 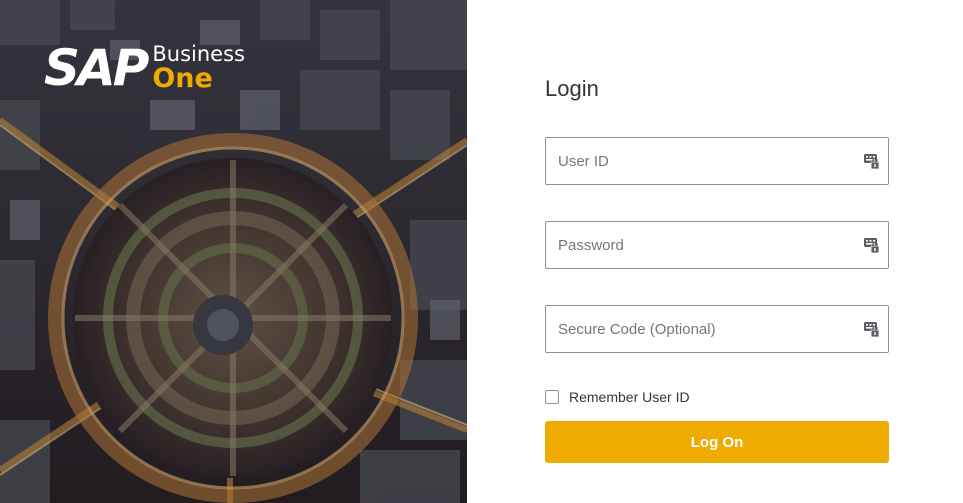 I want to click on remember-user-id: Remember User ID, so click(x=617, y=397).